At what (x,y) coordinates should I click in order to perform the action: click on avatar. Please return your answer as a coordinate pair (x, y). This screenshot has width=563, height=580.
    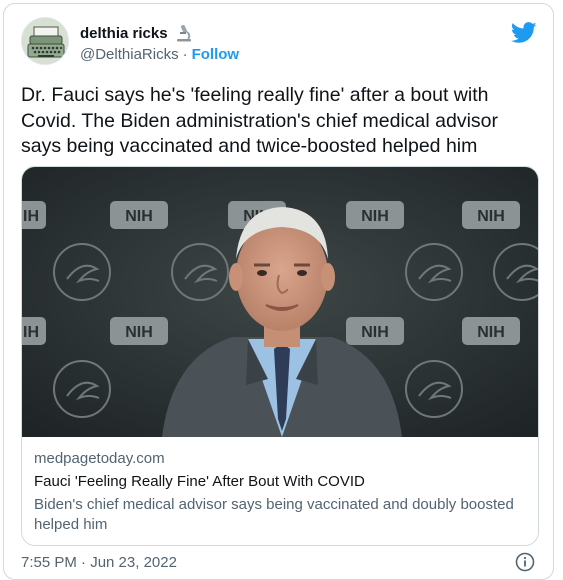
    Looking at the image, I should click on (45, 41).